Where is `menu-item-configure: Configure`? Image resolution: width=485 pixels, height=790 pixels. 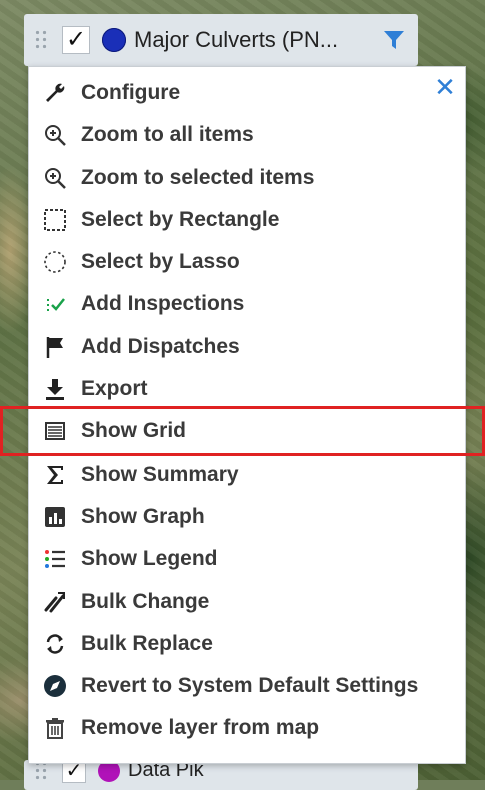 menu-item-configure: Configure is located at coordinates (247, 93).